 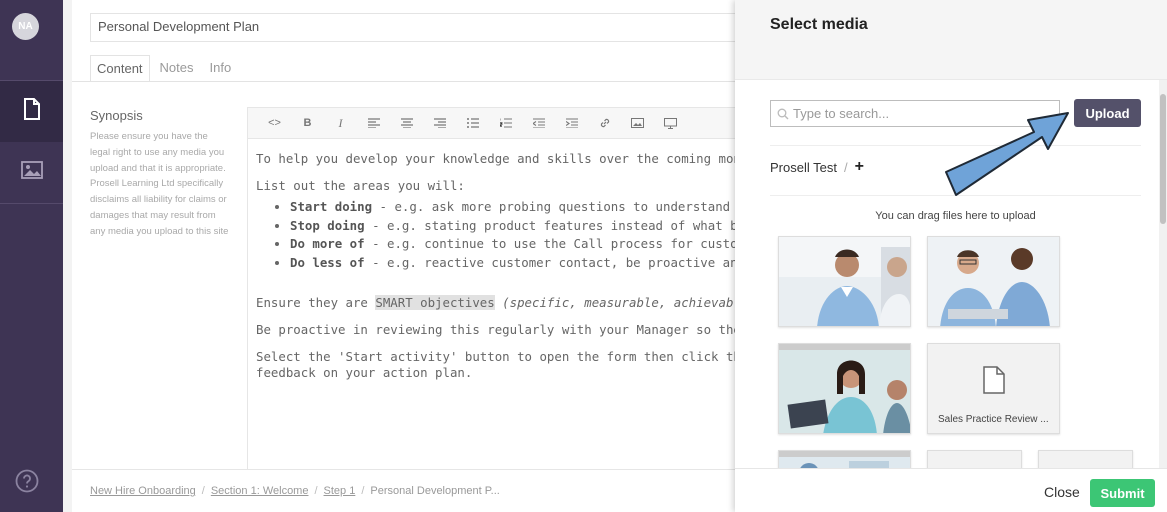 What do you see at coordinates (31, 203) in the screenshot?
I see `nav-divider` at bounding box center [31, 203].